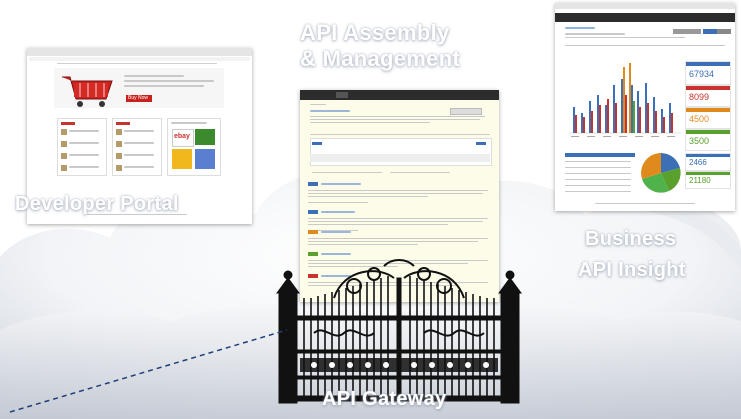  Describe the element at coordinates (148, 371) in the screenshot. I see `connection-line` at that location.